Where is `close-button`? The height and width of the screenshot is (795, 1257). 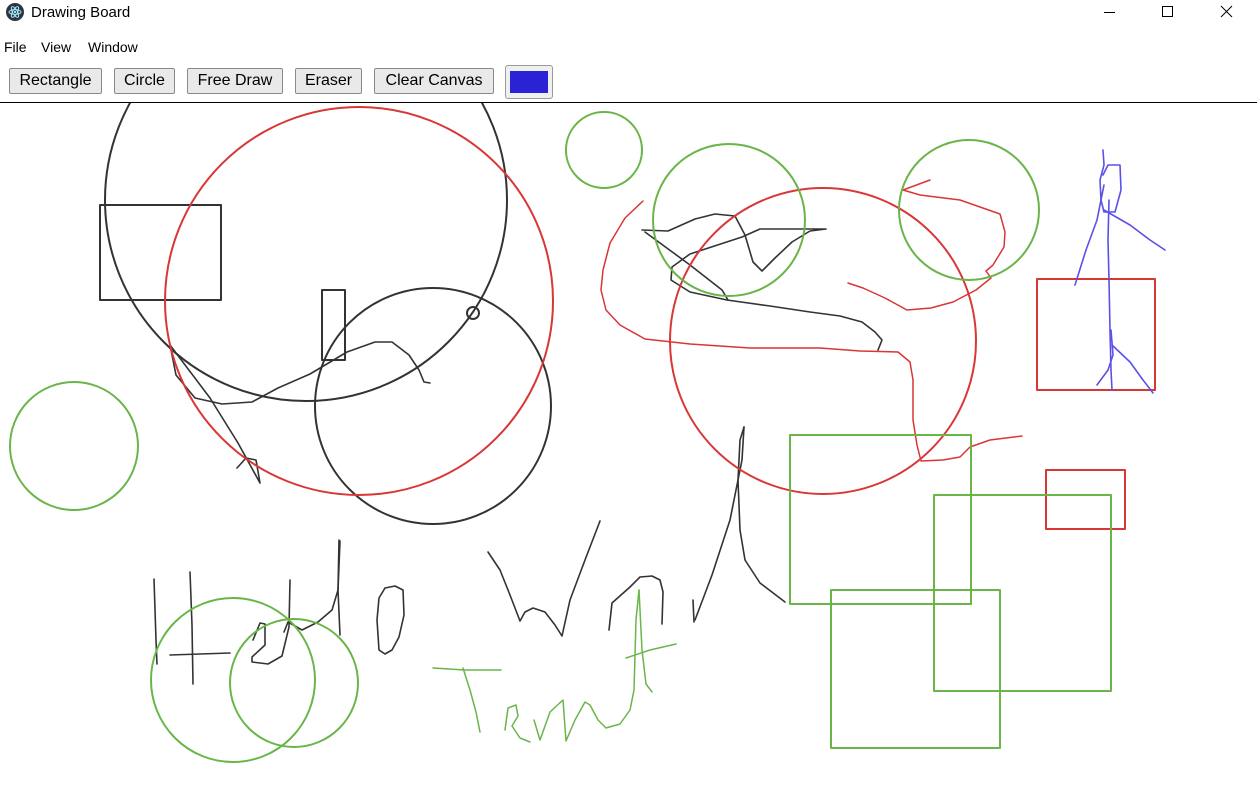 close-button is located at coordinates (1227, 13).